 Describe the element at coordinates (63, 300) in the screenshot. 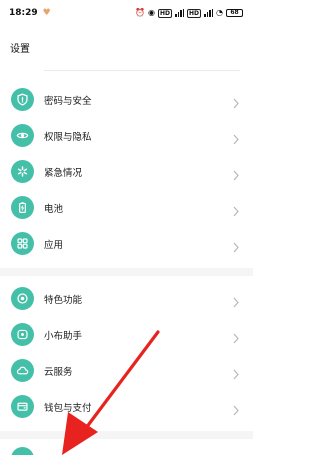

I see `menu-item-label: 特色功能` at that location.